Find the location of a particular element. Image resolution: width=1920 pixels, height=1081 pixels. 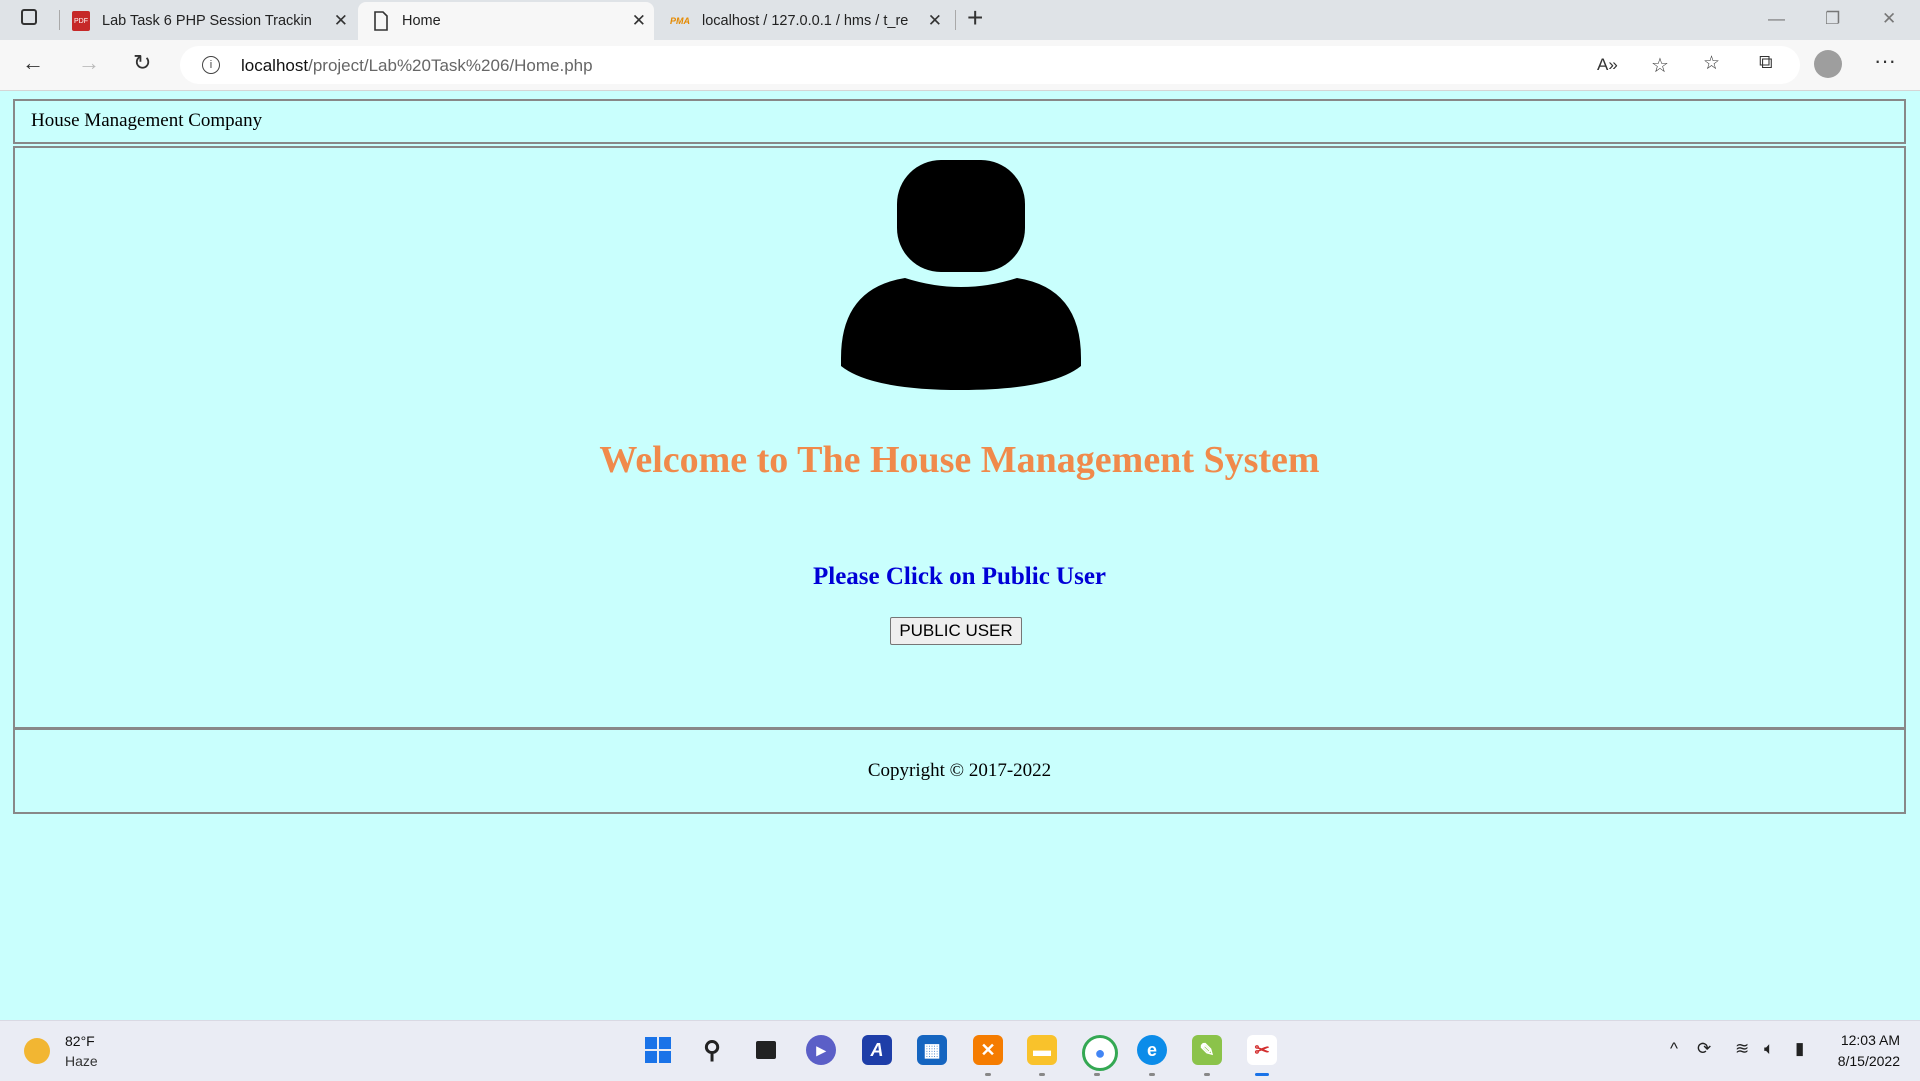

tab-home: Home ✕ is located at coordinates (506, 21).